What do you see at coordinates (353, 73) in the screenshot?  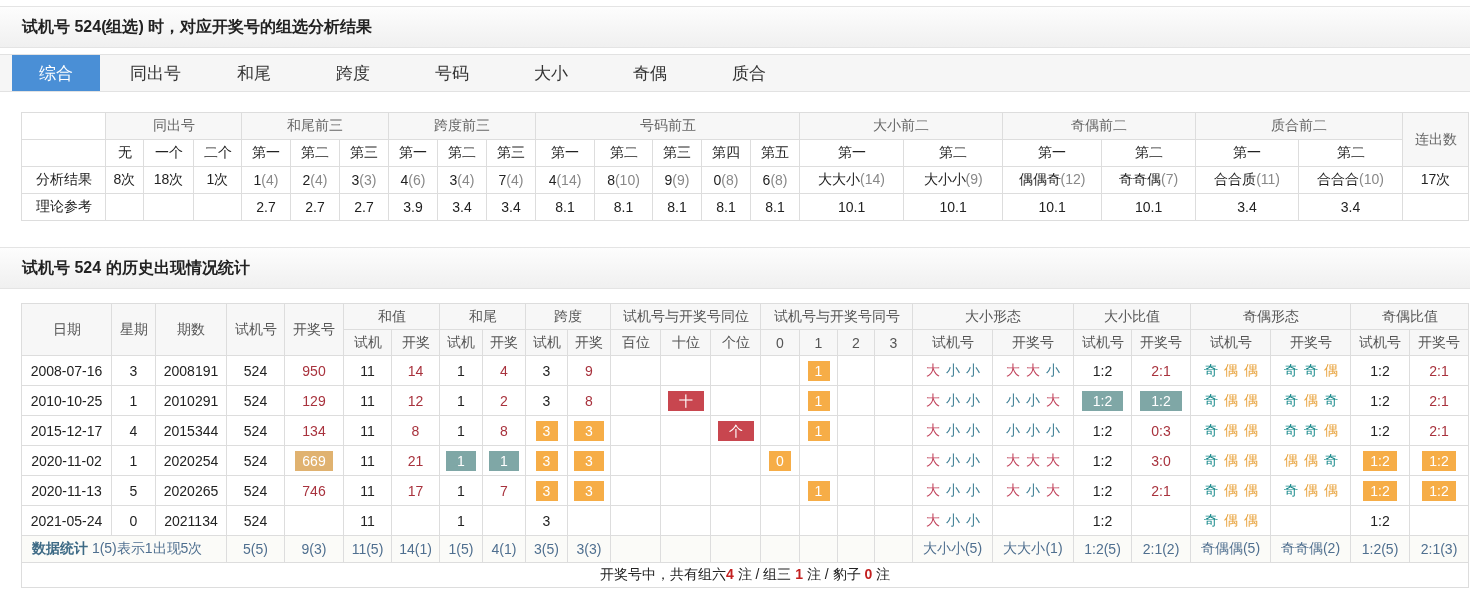 I see `tab: 跨度` at bounding box center [353, 73].